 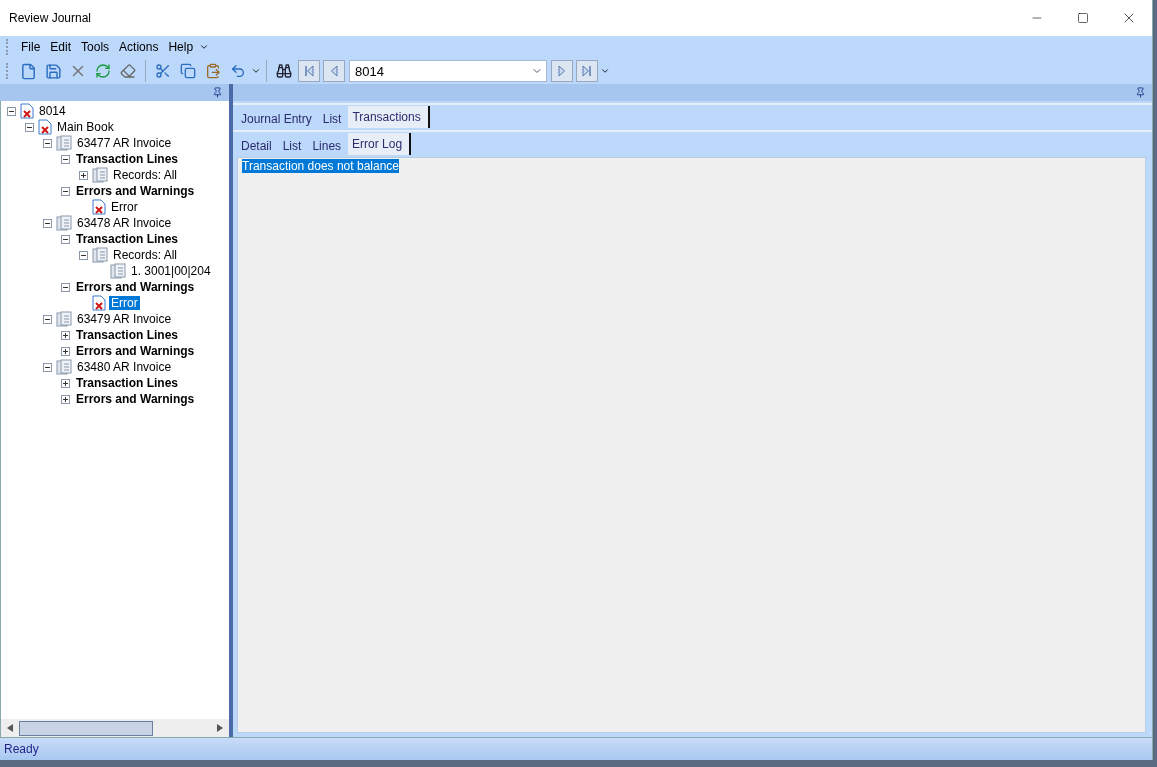 I want to click on tree-item: 1. 3001|00|204, so click(x=171, y=271).